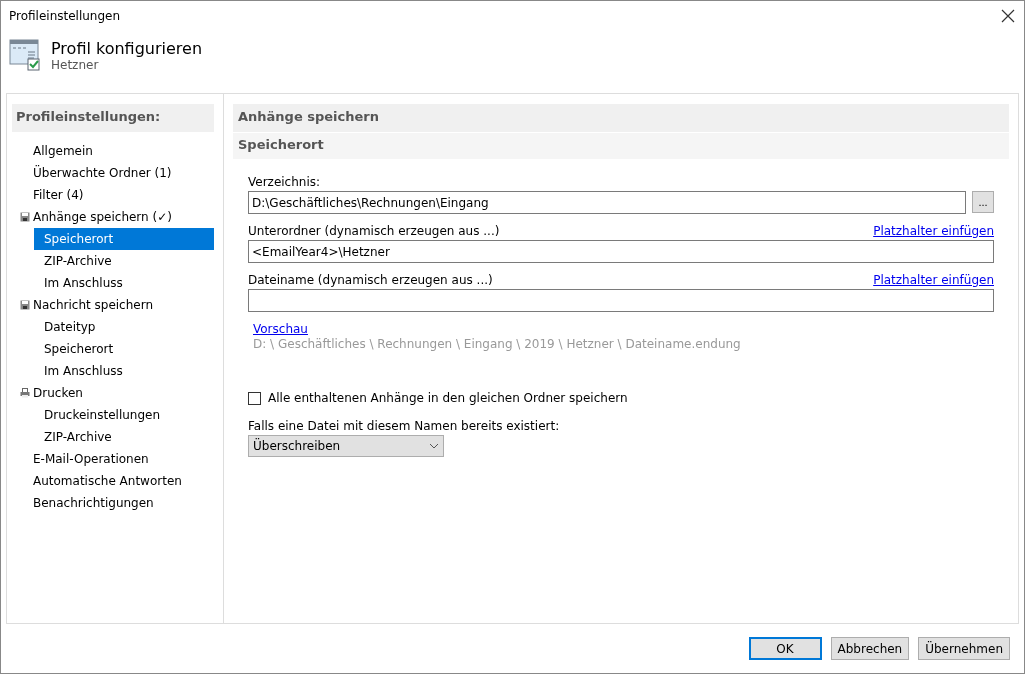  Describe the element at coordinates (280, 329) in the screenshot. I see `preview-link: Vorschau` at that location.